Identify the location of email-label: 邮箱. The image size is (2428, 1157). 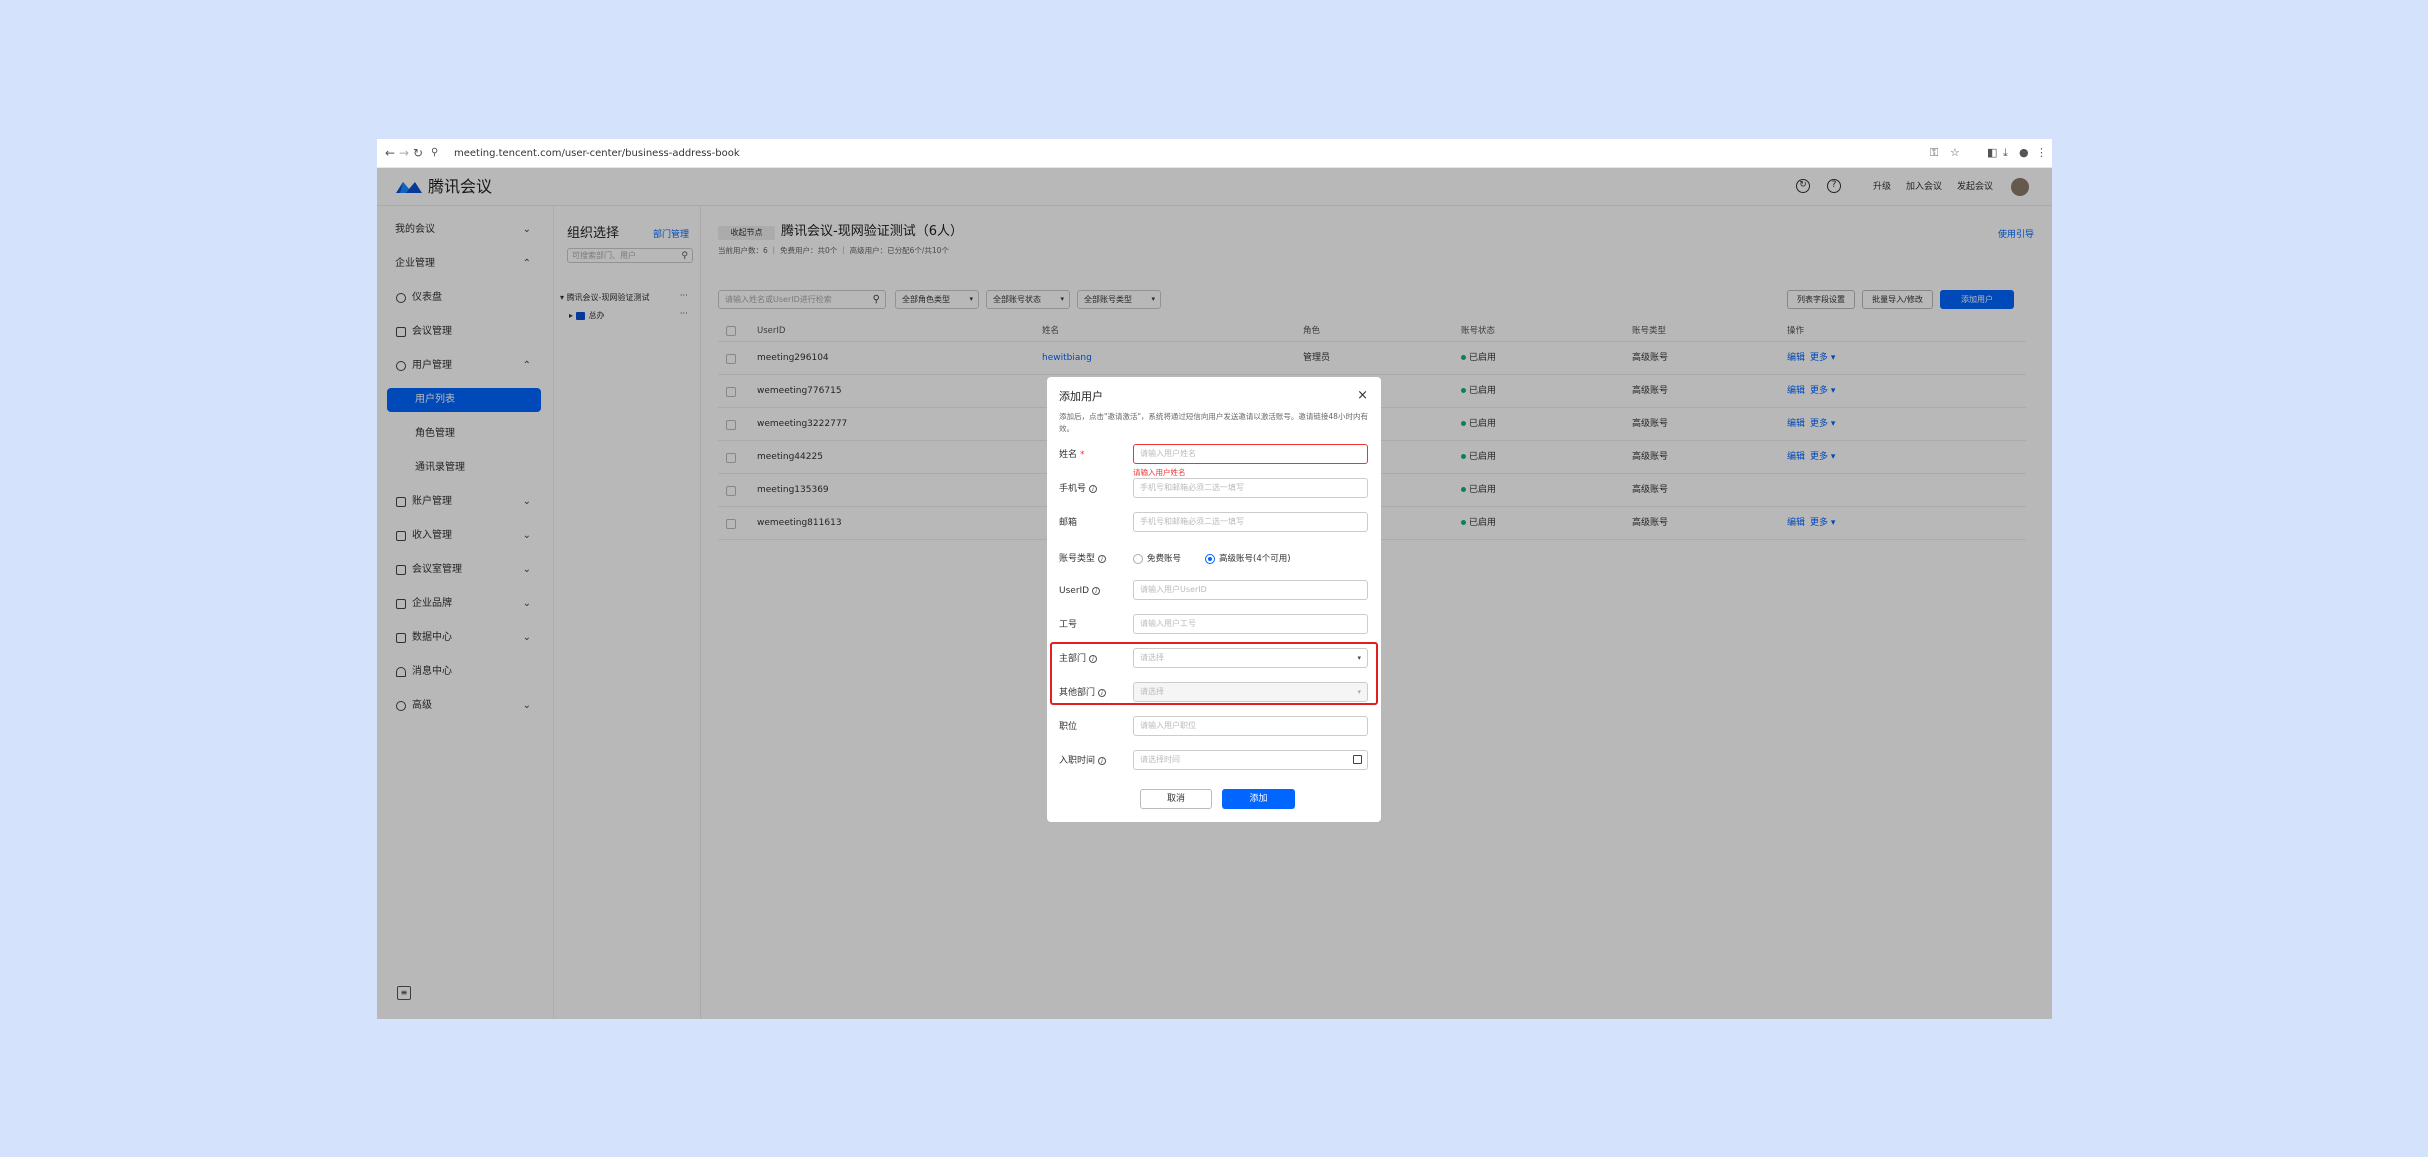
(1068, 523).